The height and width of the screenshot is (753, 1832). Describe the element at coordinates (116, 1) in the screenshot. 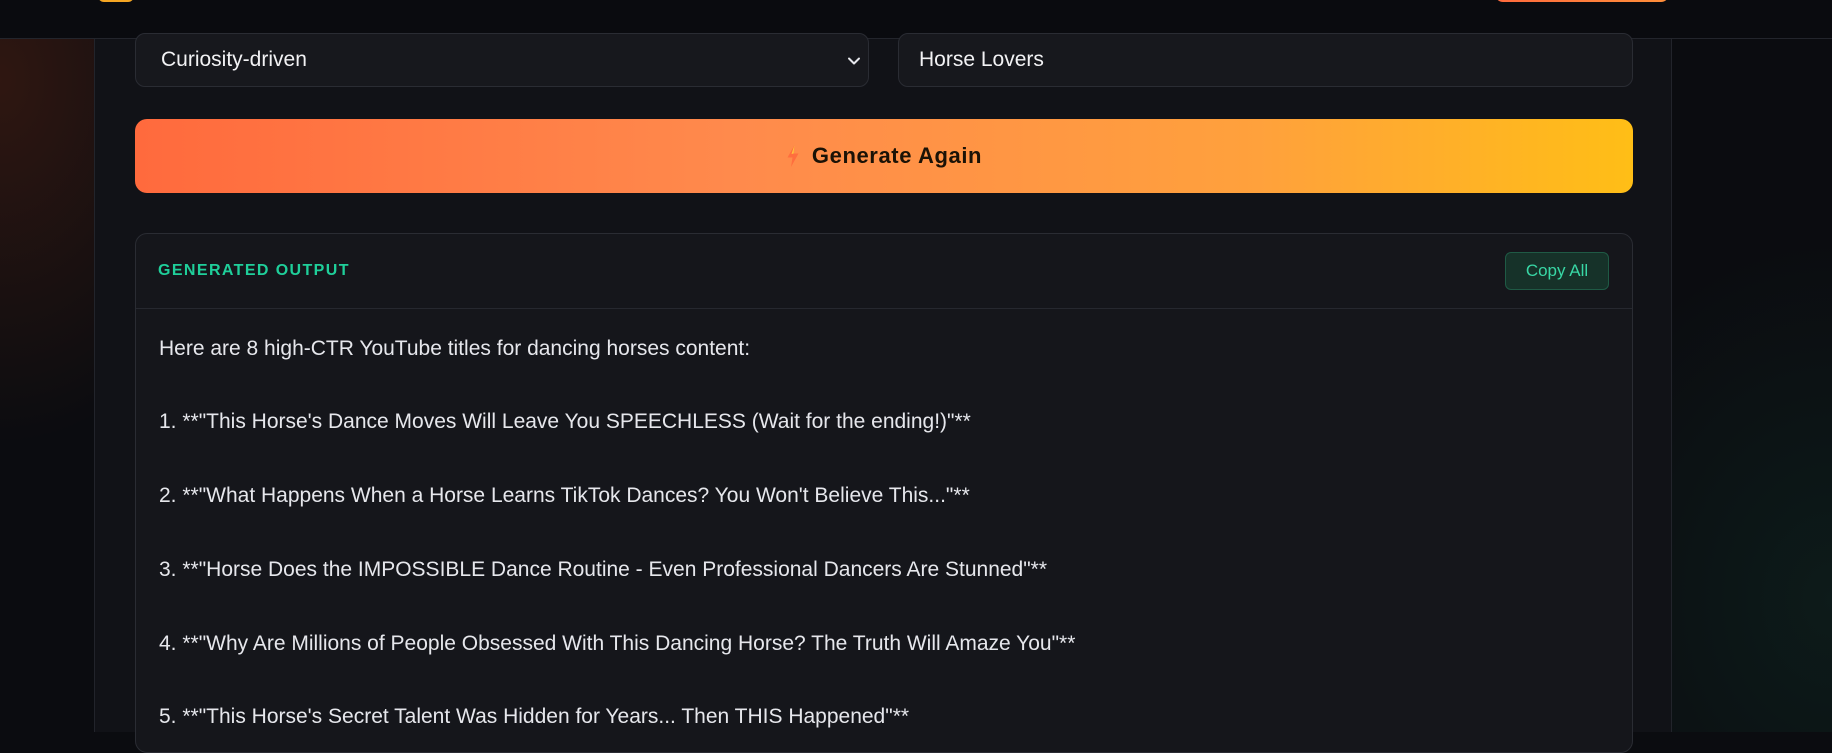

I see `logo` at that location.